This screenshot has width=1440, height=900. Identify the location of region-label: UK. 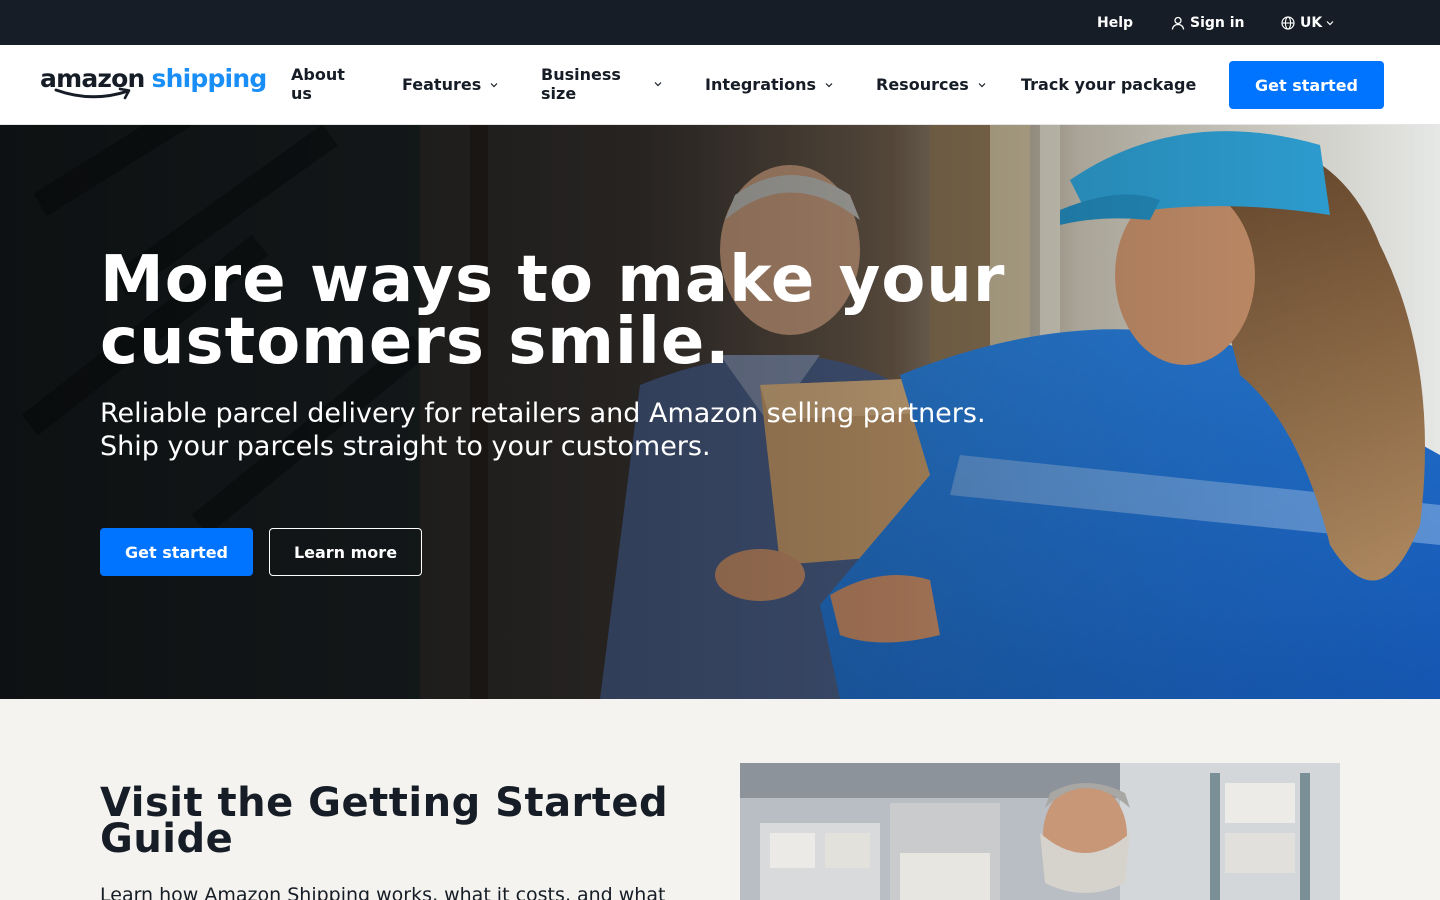
(1311, 22).